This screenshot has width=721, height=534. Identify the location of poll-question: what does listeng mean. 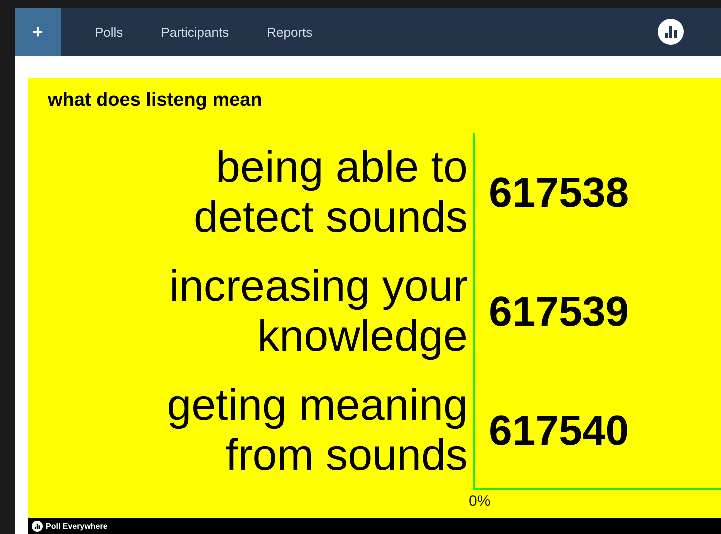
(156, 101).